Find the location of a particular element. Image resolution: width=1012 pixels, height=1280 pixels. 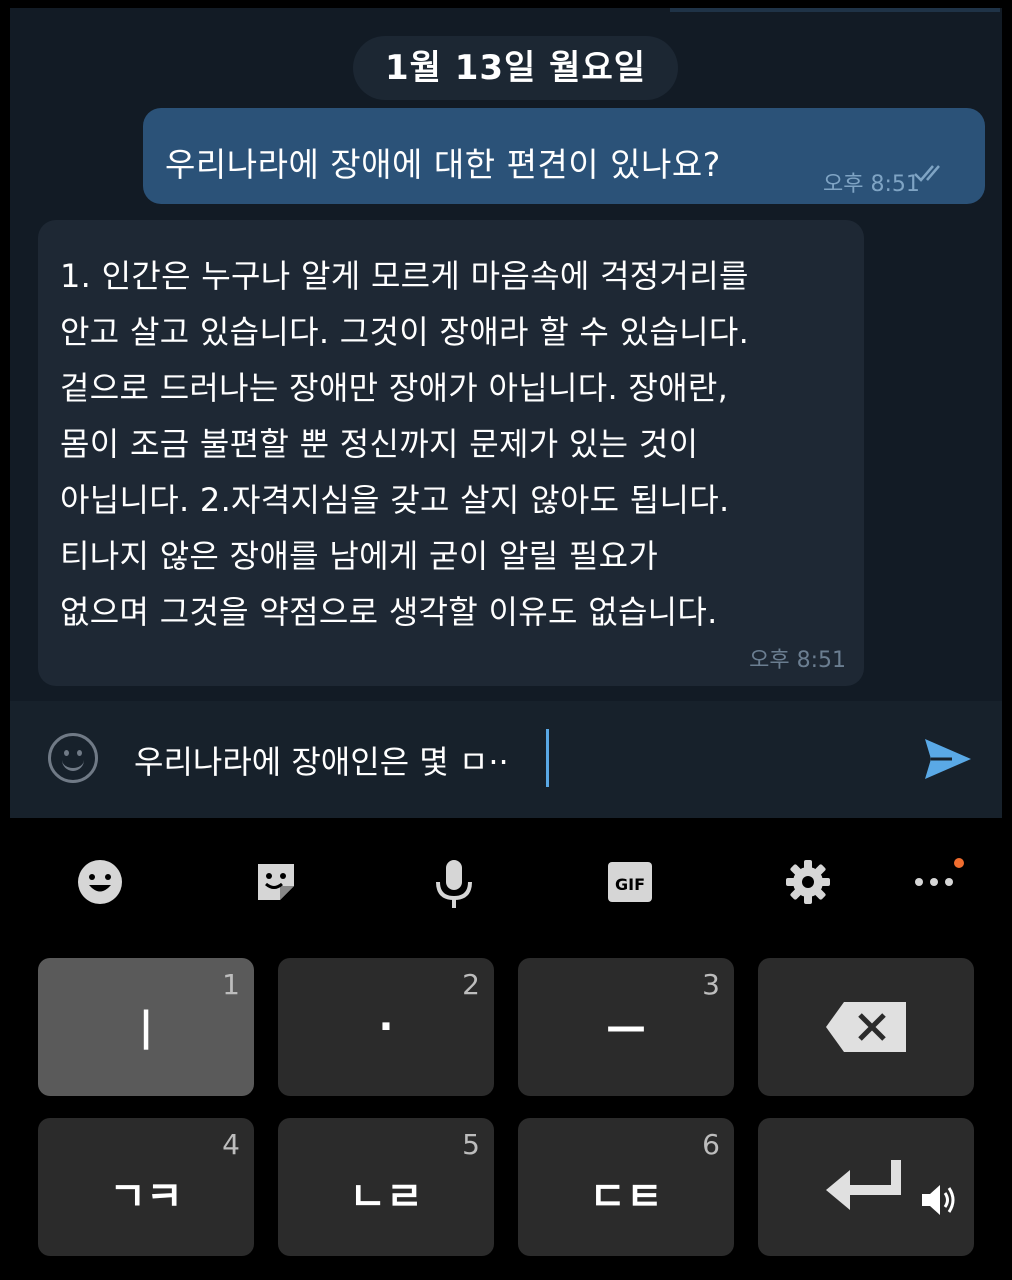

sticker-icon is located at coordinates (276, 884).